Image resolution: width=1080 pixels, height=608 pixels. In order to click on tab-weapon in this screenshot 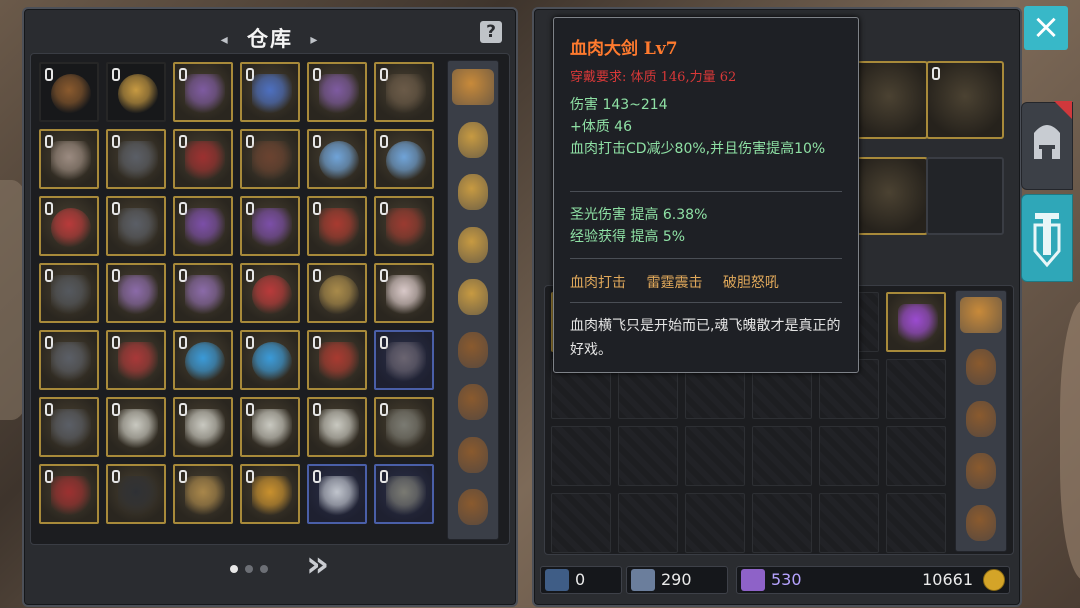, I will do `click(1047, 238)`.